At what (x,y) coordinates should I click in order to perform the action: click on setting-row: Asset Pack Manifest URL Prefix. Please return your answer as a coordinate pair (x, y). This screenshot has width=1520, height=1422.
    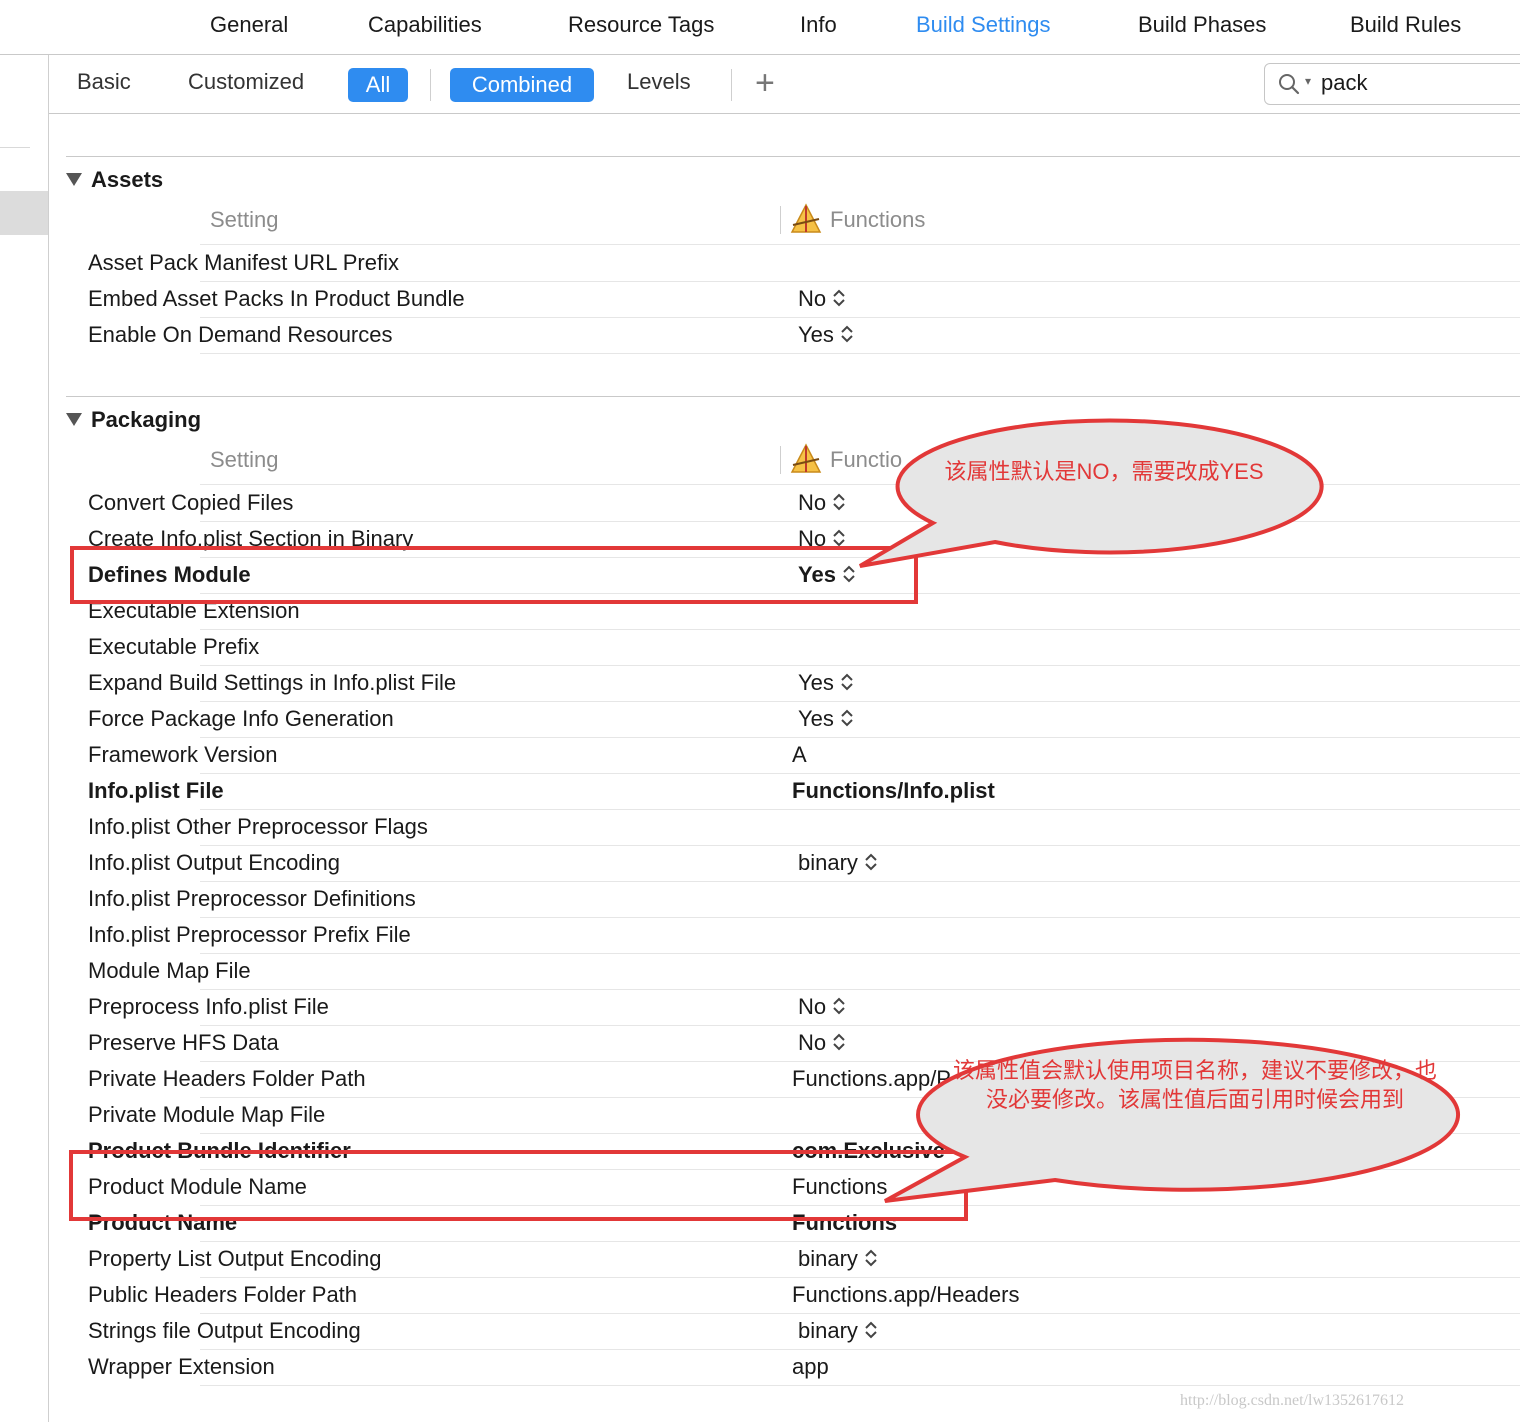
    Looking at the image, I should click on (760, 264).